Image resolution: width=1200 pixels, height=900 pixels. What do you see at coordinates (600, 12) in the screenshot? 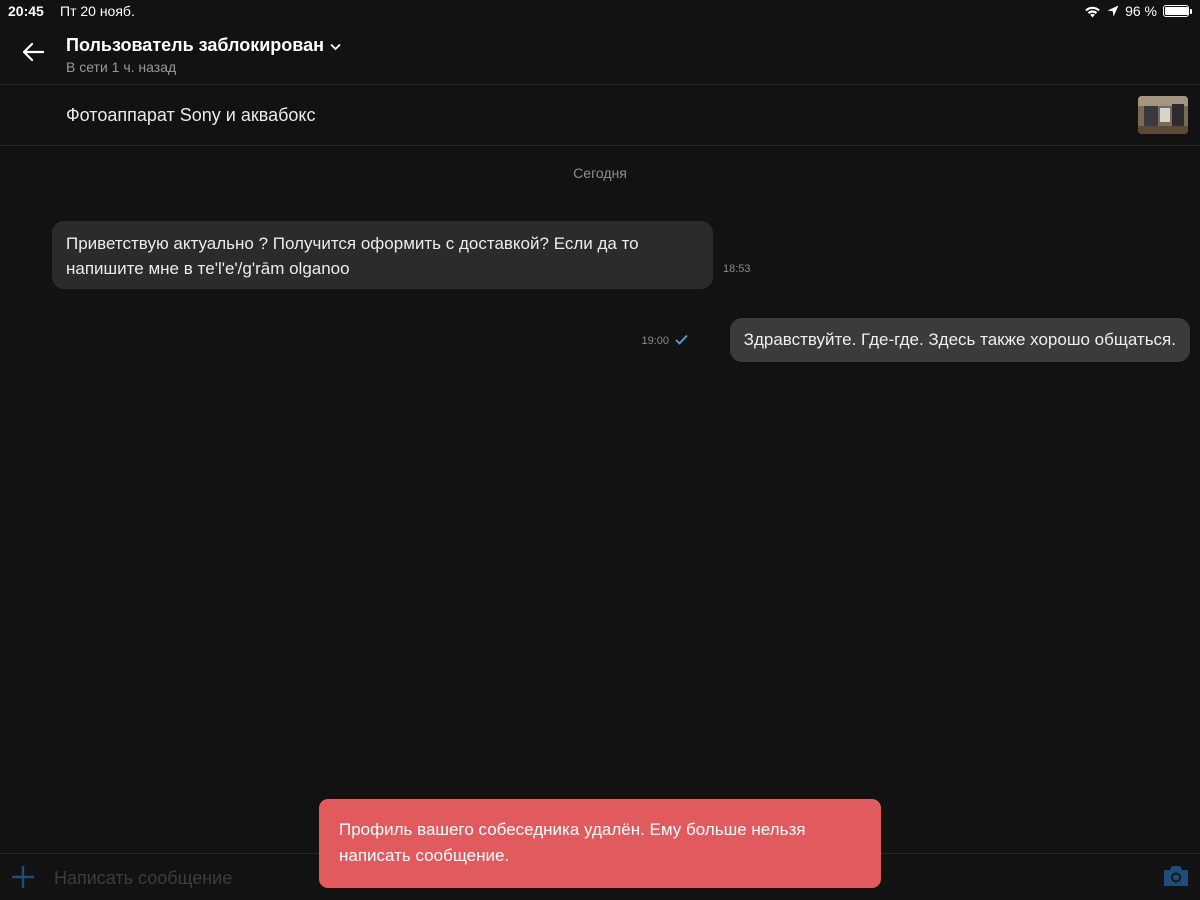
I see `status-bar: 20:45 Пт 20 нояб. 96 %` at bounding box center [600, 12].